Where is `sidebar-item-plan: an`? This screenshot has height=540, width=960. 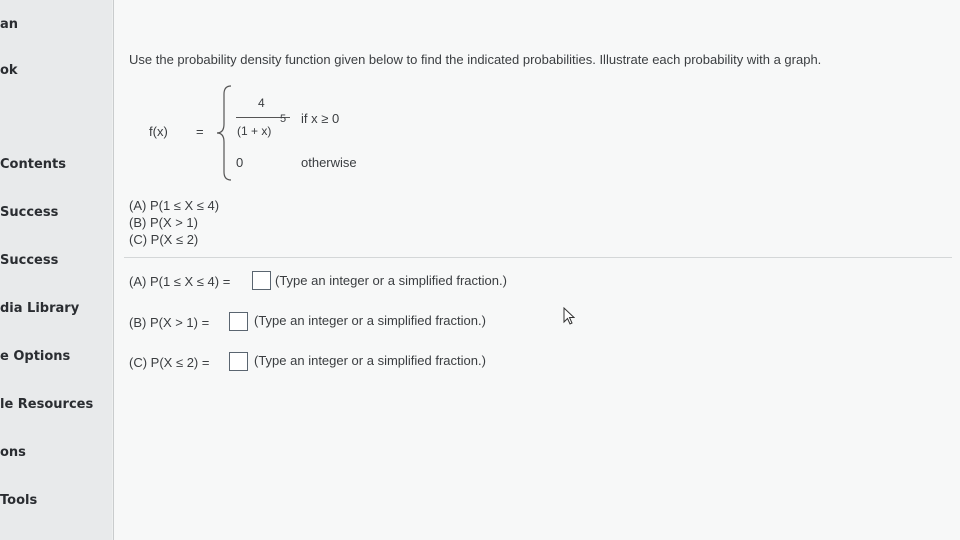
sidebar-item-plan: an is located at coordinates (56, 25).